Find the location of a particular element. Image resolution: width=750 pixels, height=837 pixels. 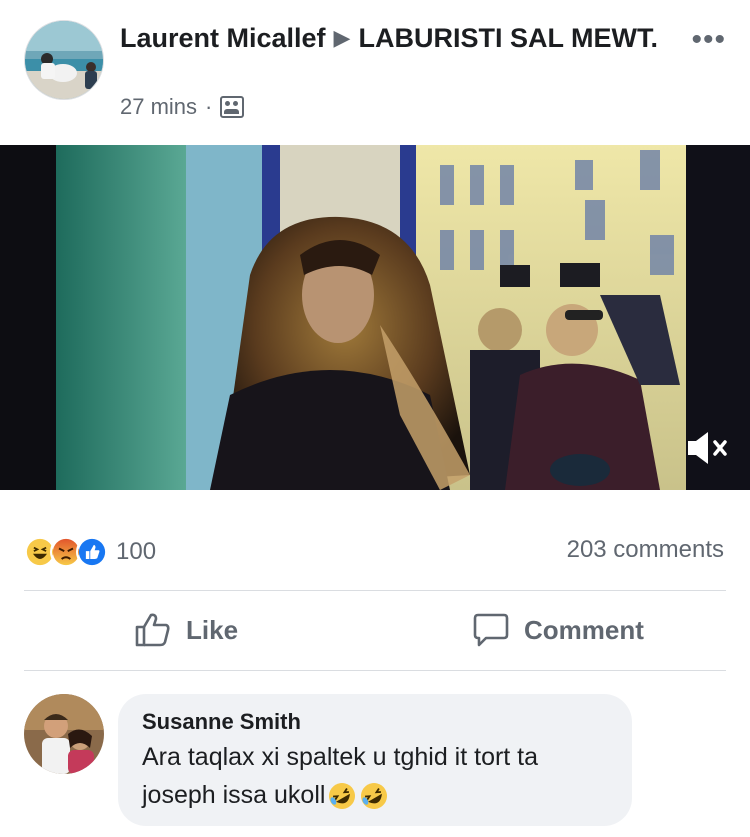

divider is located at coordinates (375, 670).